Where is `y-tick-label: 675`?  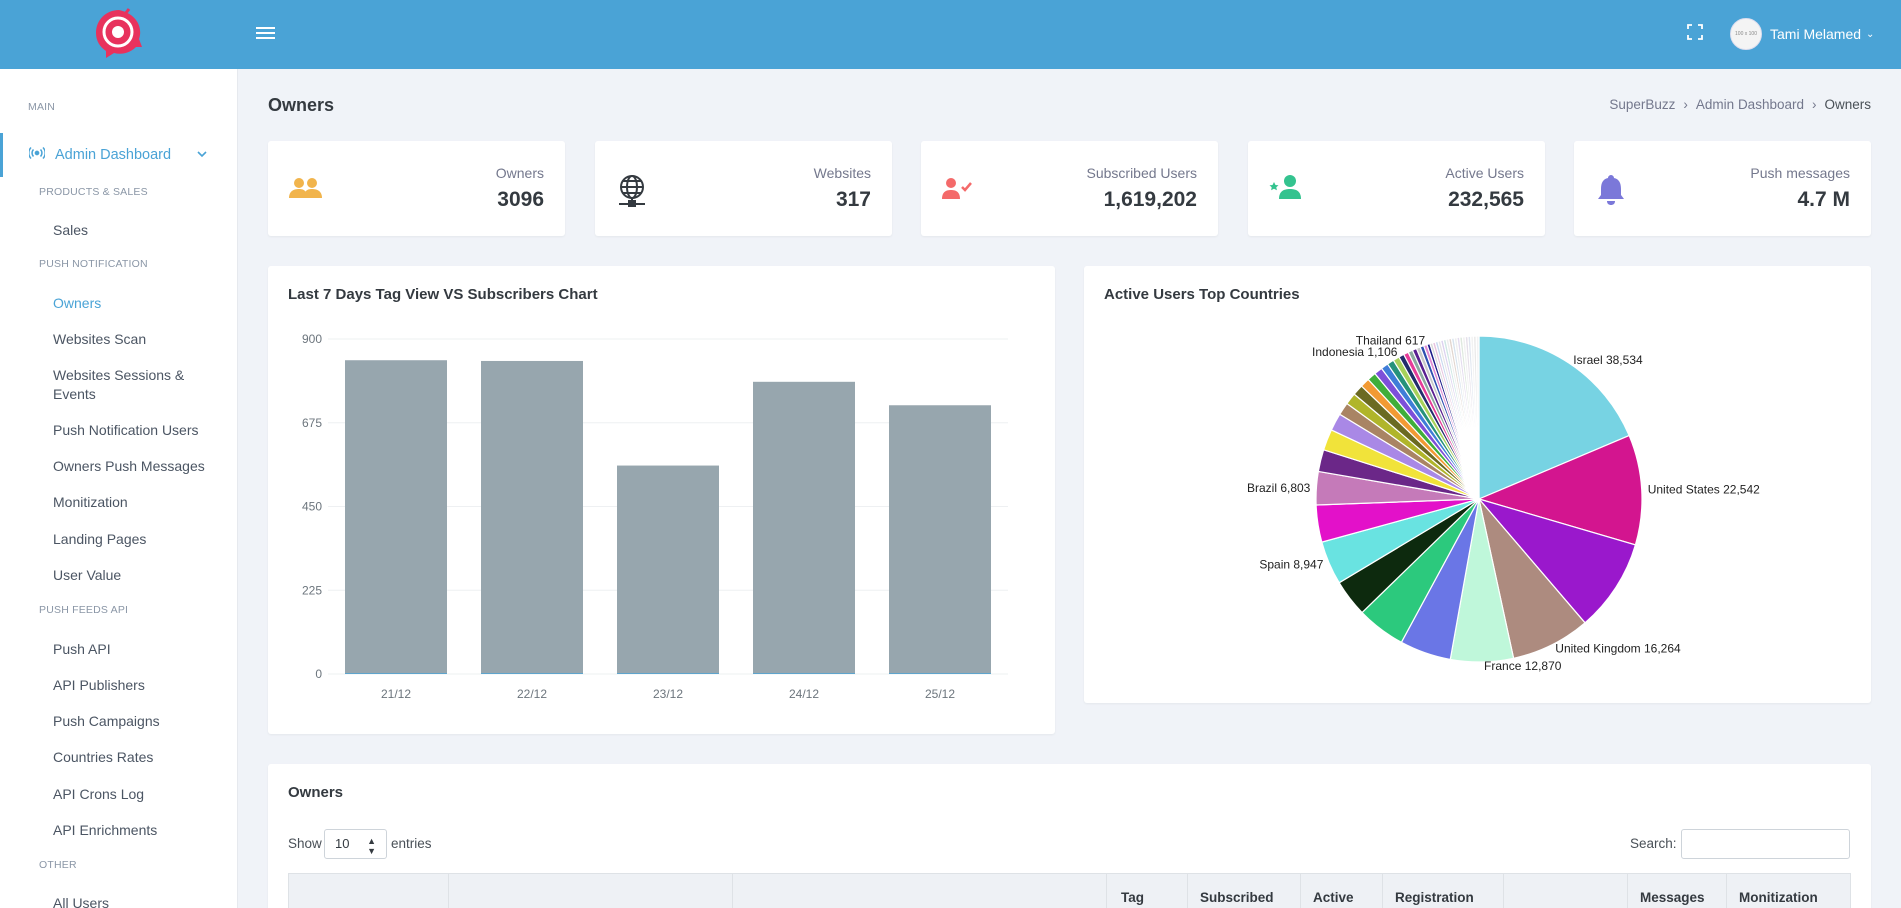 y-tick-label: 675 is located at coordinates (312, 423).